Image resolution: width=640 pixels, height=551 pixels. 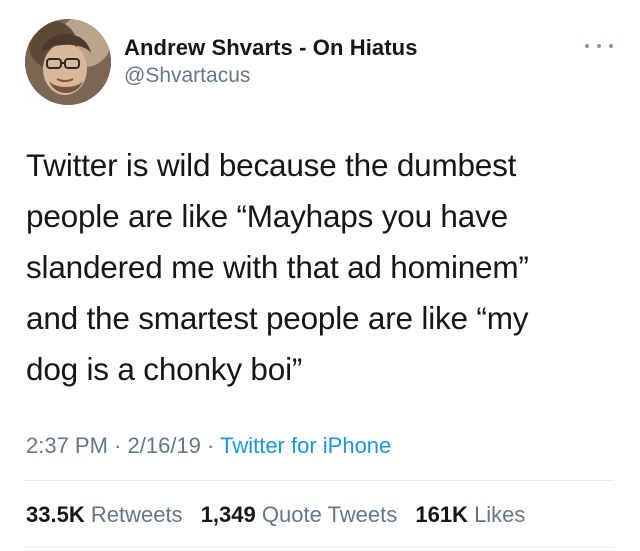 What do you see at coordinates (164, 369) in the screenshot?
I see `tweet-text-line: dog is a chonky boi”` at bounding box center [164, 369].